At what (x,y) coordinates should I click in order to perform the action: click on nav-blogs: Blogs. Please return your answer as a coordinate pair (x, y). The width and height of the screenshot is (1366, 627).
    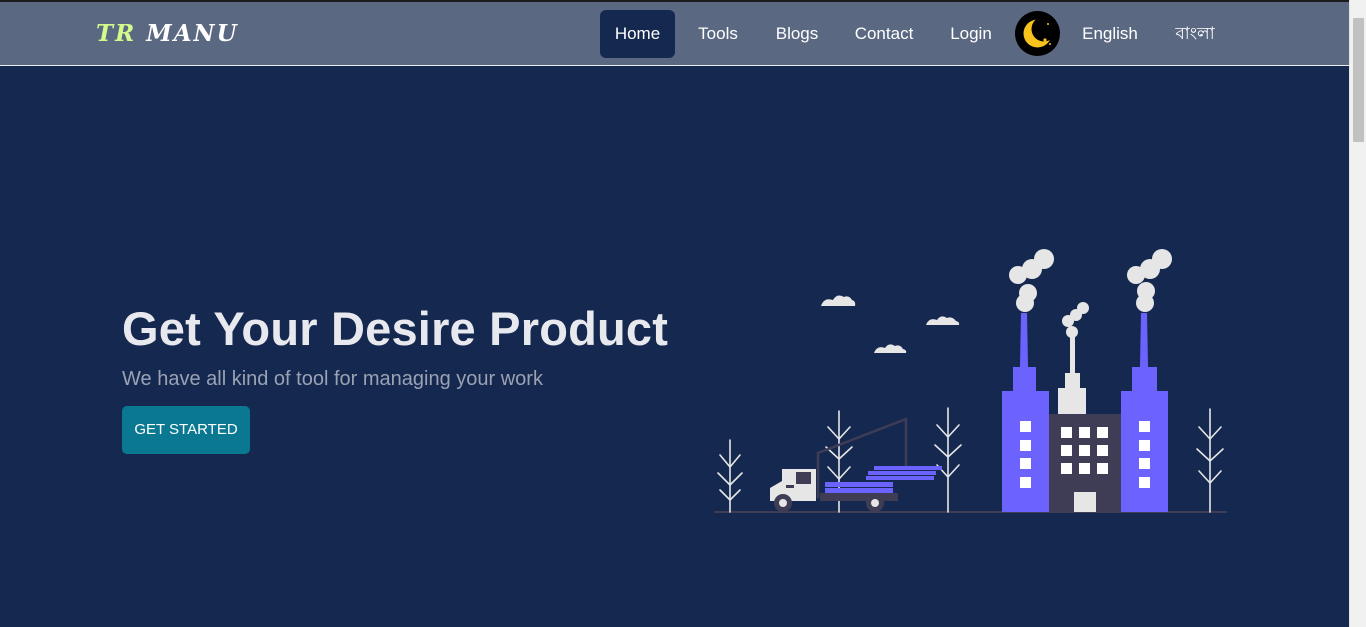
    Looking at the image, I should click on (797, 34).